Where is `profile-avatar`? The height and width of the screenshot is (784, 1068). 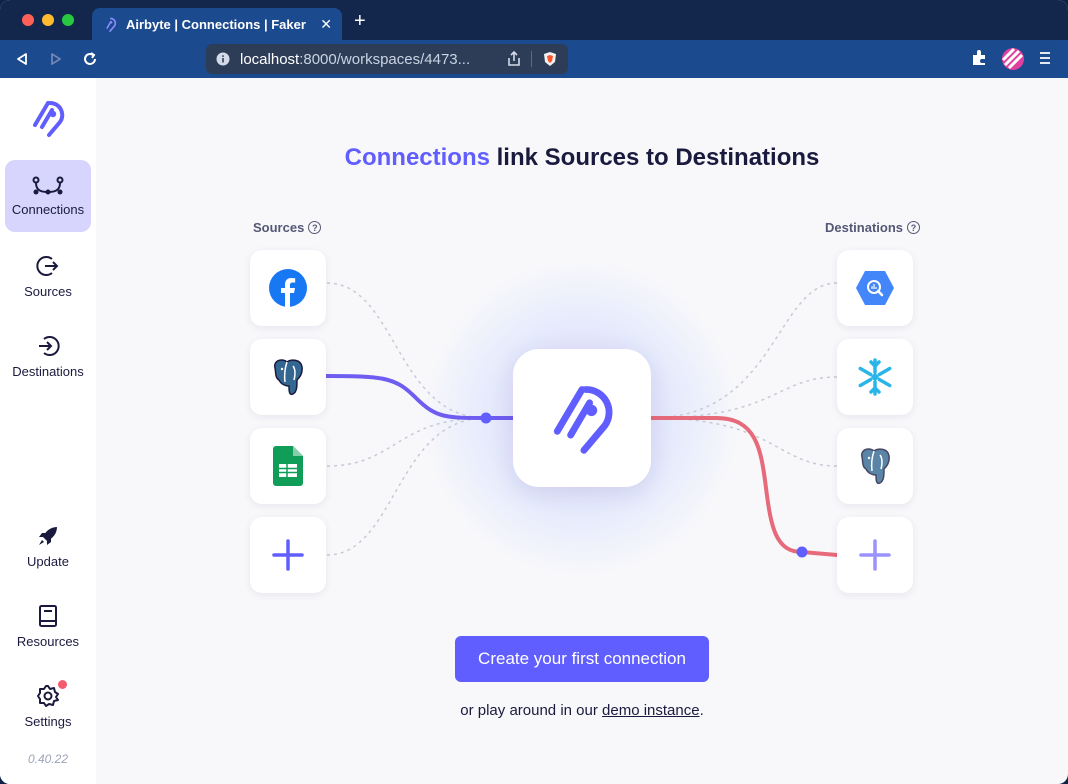 profile-avatar is located at coordinates (1013, 61).